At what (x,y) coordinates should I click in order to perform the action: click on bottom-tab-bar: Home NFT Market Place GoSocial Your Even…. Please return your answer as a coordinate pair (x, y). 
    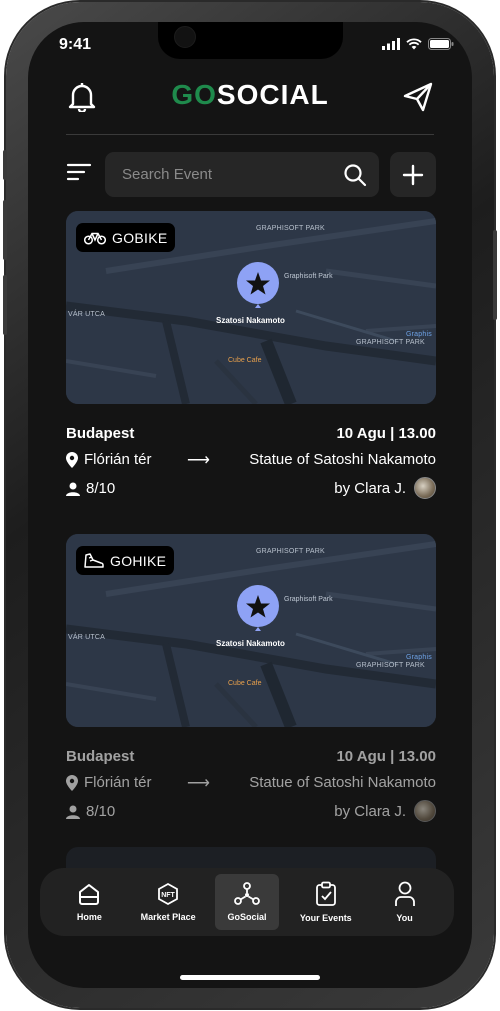
    Looking at the image, I should click on (247, 902).